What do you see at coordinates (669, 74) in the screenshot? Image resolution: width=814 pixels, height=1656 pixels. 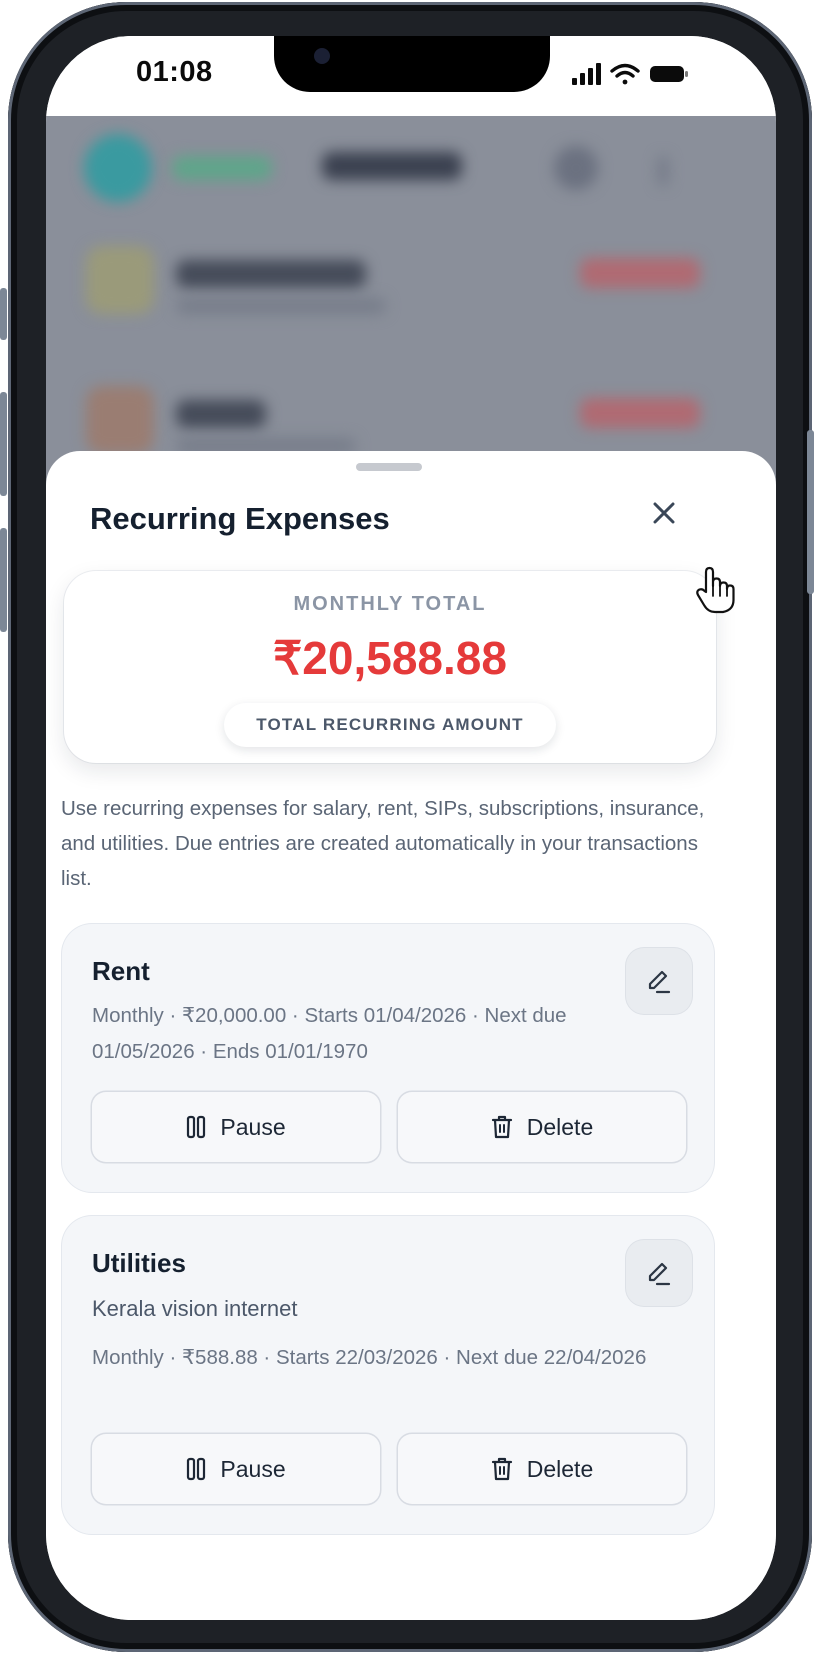 I see `battery-icon` at bounding box center [669, 74].